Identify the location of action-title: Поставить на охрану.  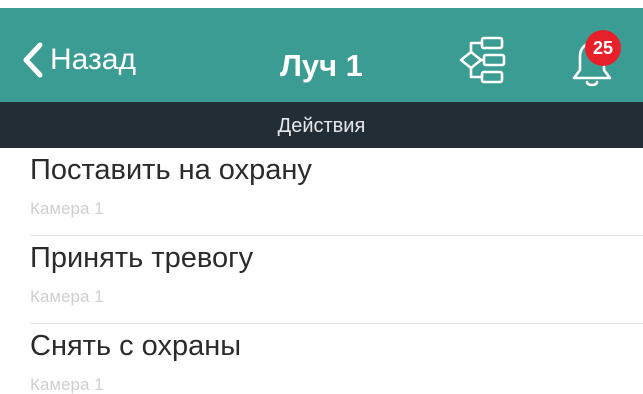
(171, 170).